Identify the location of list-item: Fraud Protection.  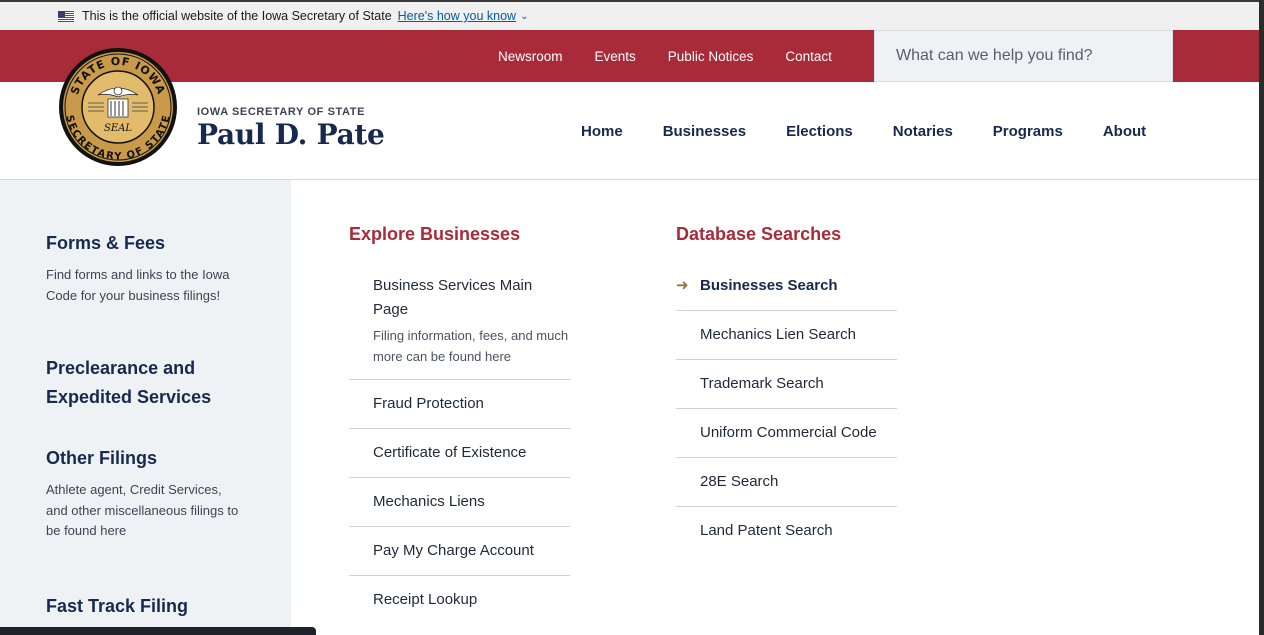
(459, 404).